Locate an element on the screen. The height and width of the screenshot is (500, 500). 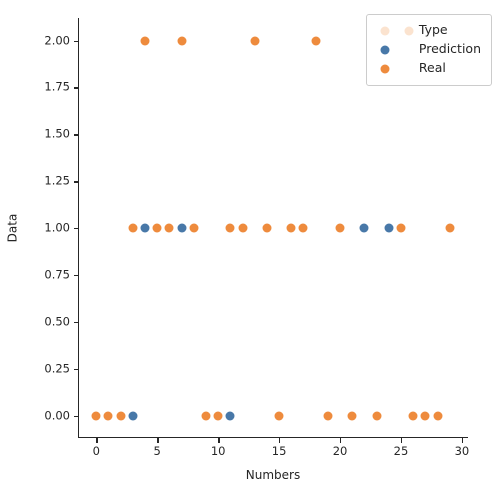
legend-title-row: Type is located at coordinates (428, 30).